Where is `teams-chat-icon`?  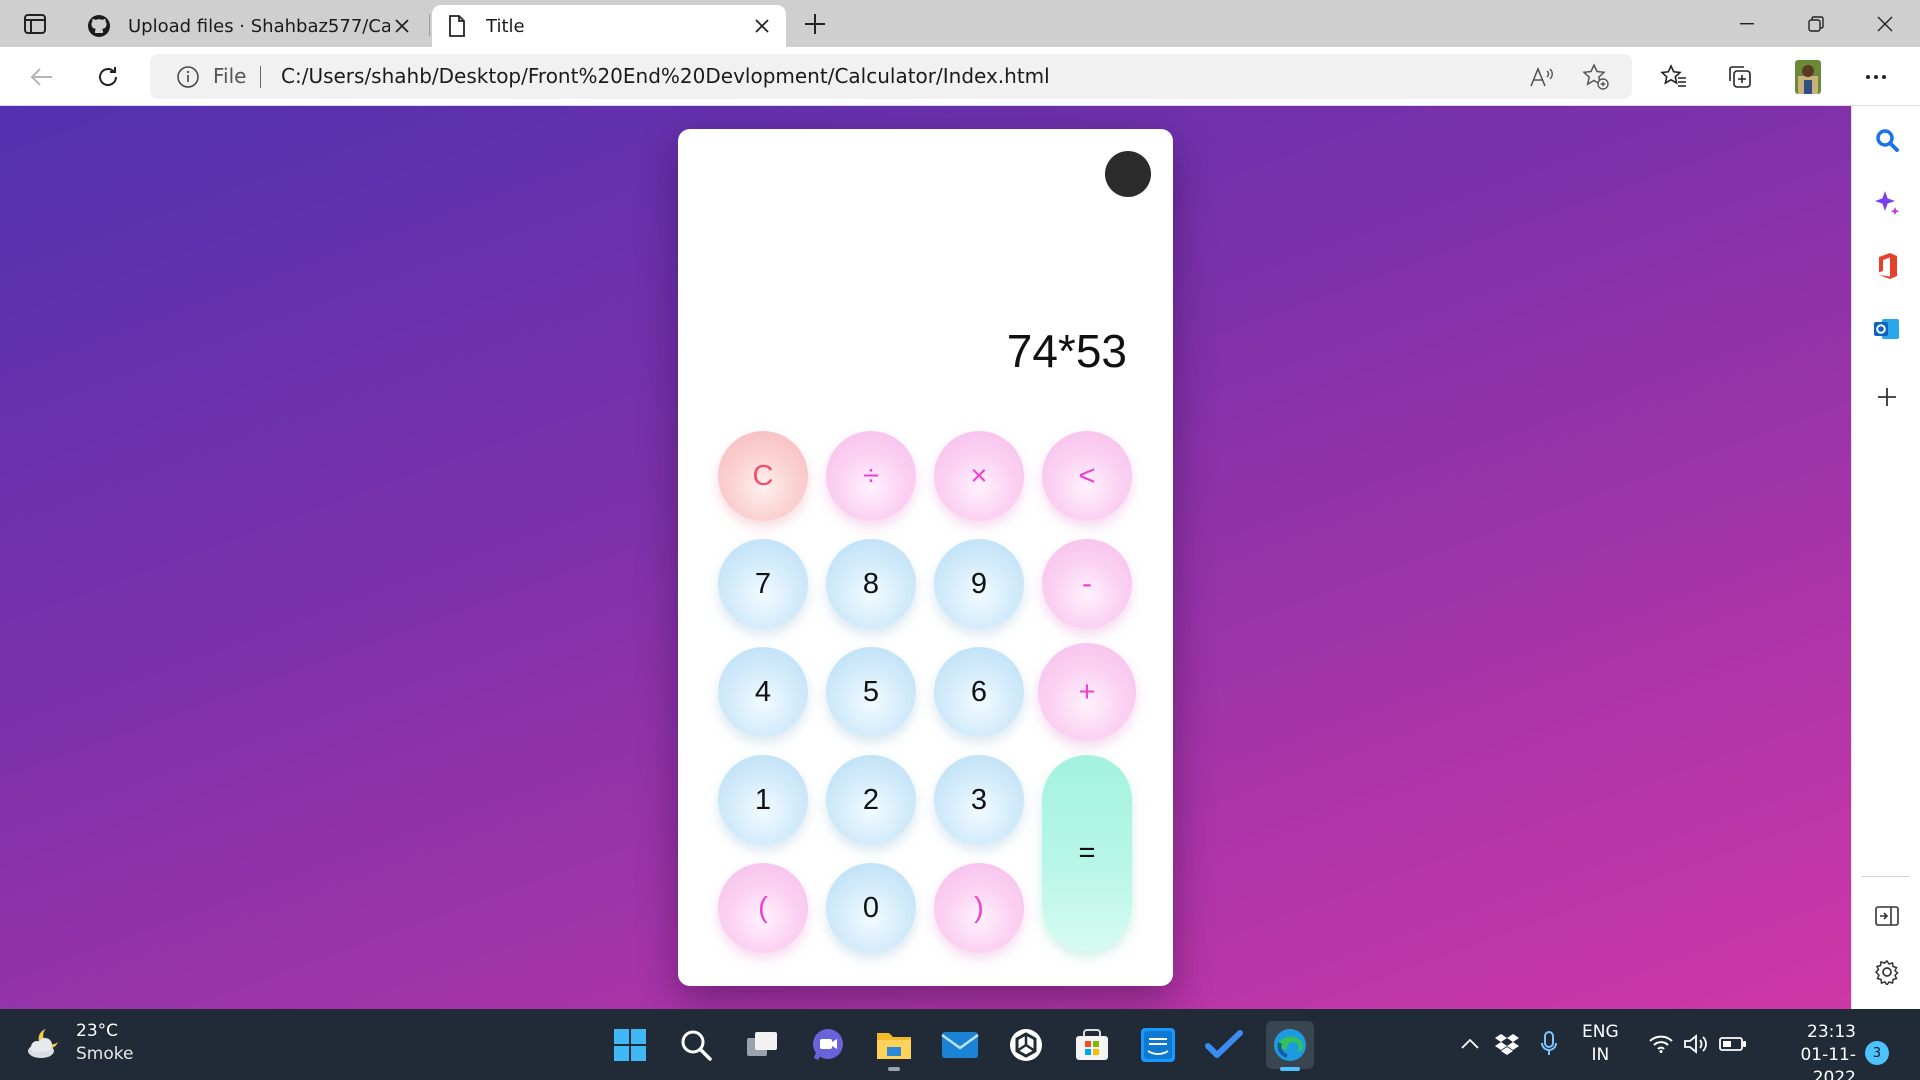
teams-chat-icon is located at coordinates (828, 1045).